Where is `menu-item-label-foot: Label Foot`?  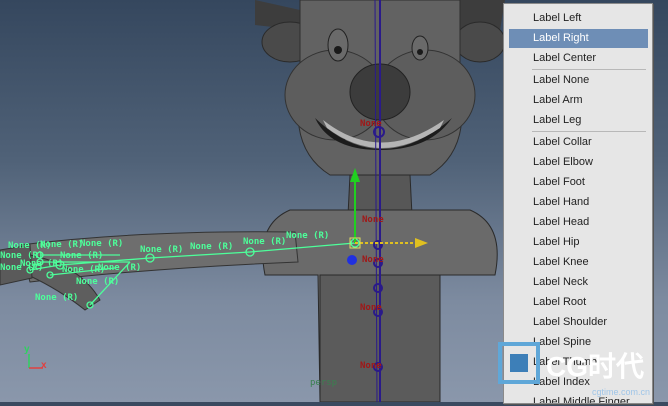 menu-item-label-foot: Label Foot is located at coordinates (578, 182).